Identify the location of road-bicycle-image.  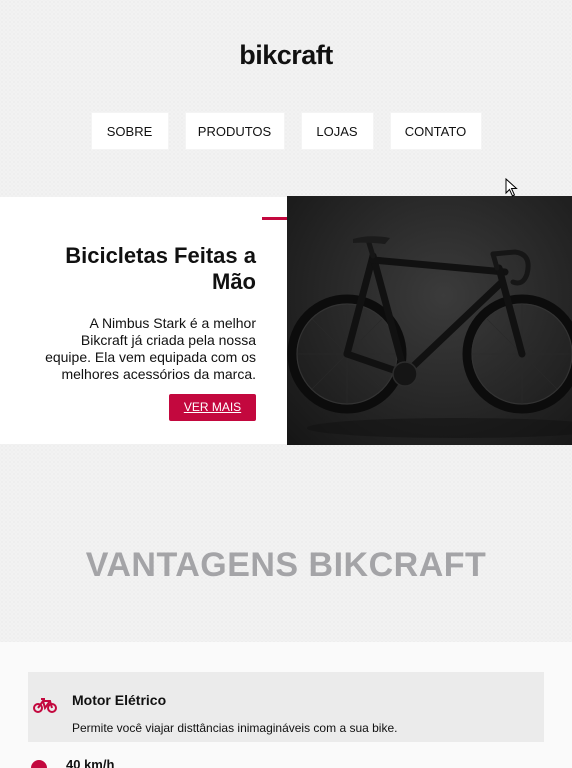
(429, 337).